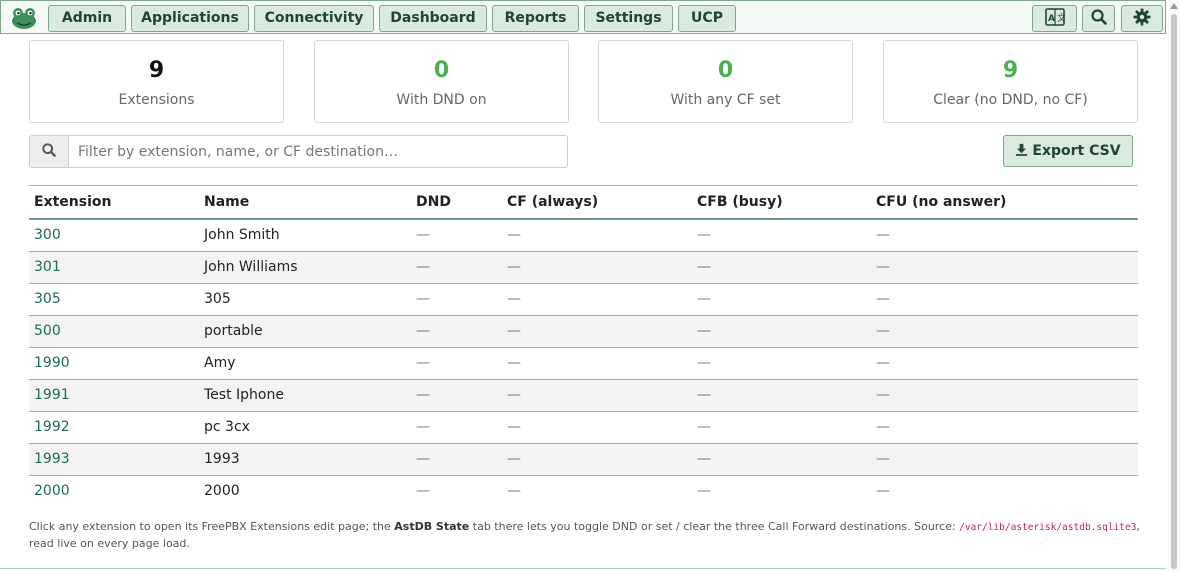 The image size is (1180, 571). I want to click on stat-label: Extensions, so click(156, 100).